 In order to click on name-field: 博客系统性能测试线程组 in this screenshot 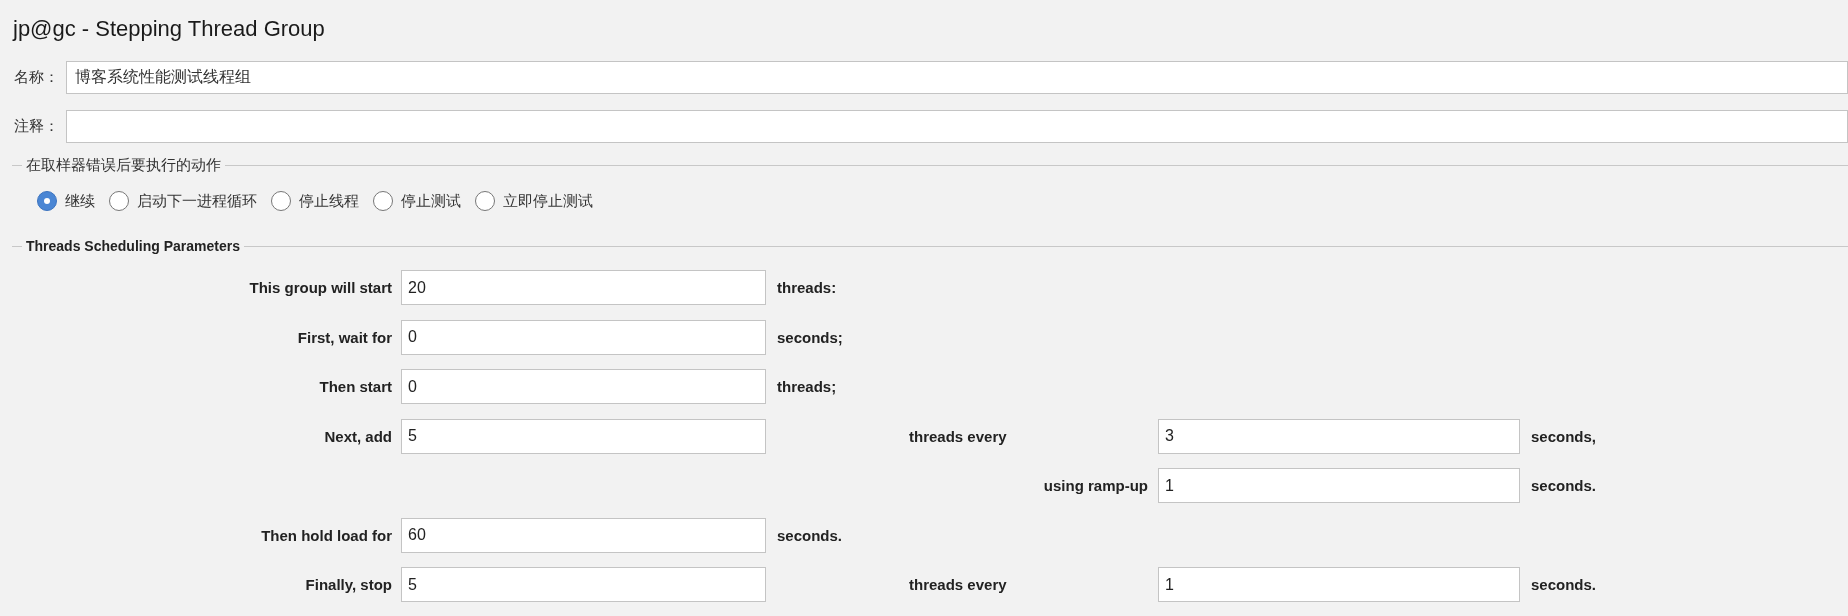, I will do `click(957, 77)`.